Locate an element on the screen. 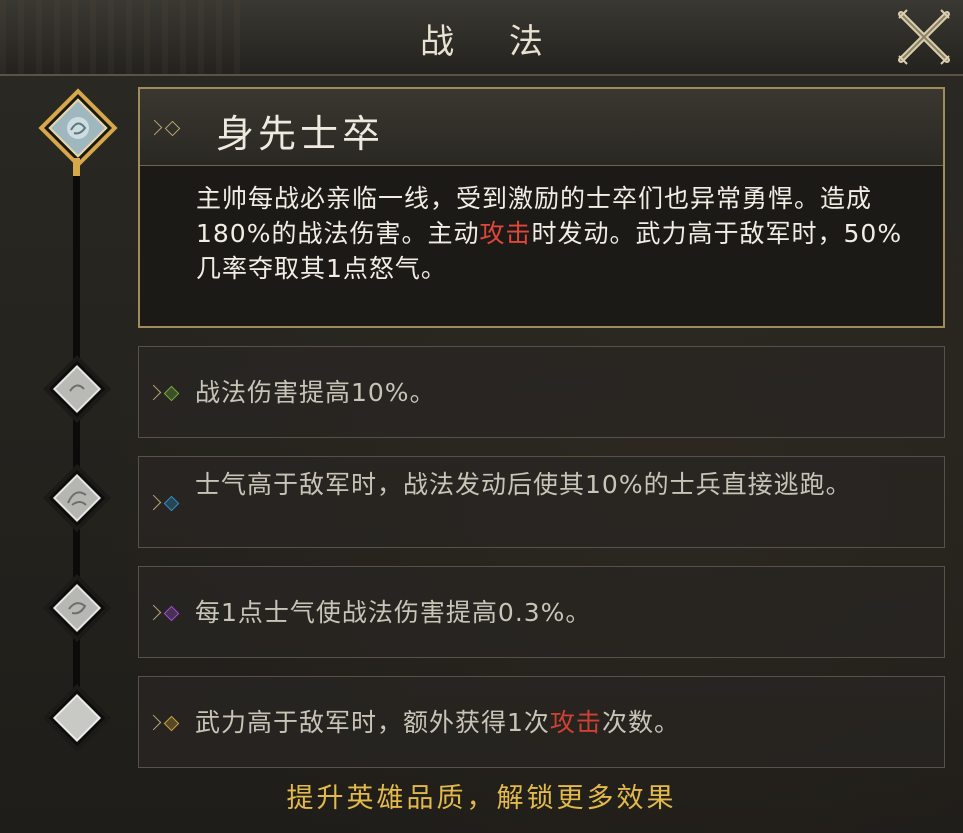 The width and height of the screenshot is (963, 833). upgrade-text: 战法伤害提高10%。 is located at coordinates (315, 392).